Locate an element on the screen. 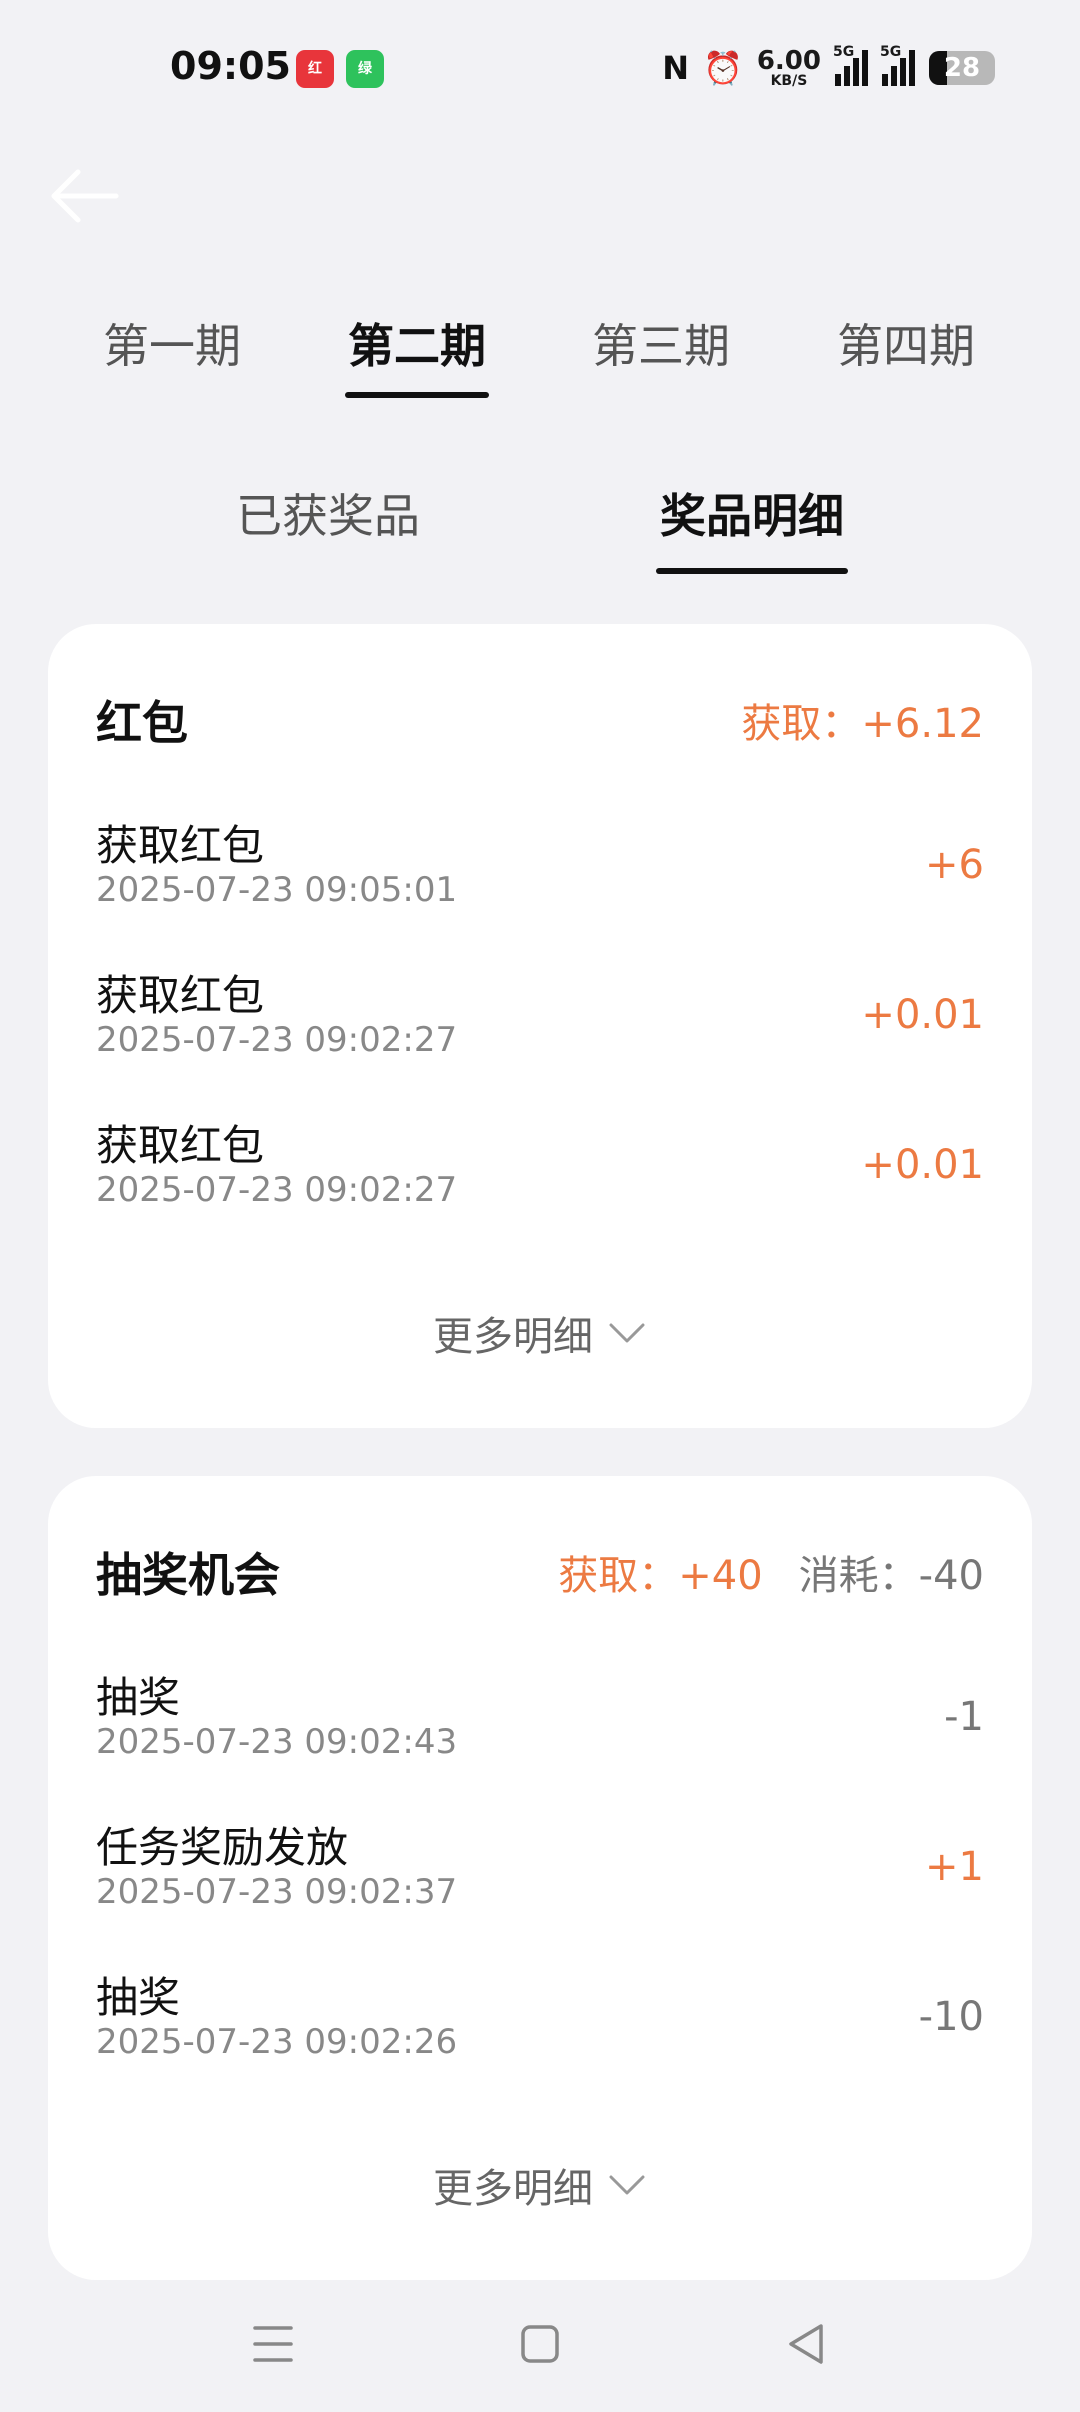 This screenshot has width=1080, height=2412. battery-icon: 28 is located at coordinates (962, 68).